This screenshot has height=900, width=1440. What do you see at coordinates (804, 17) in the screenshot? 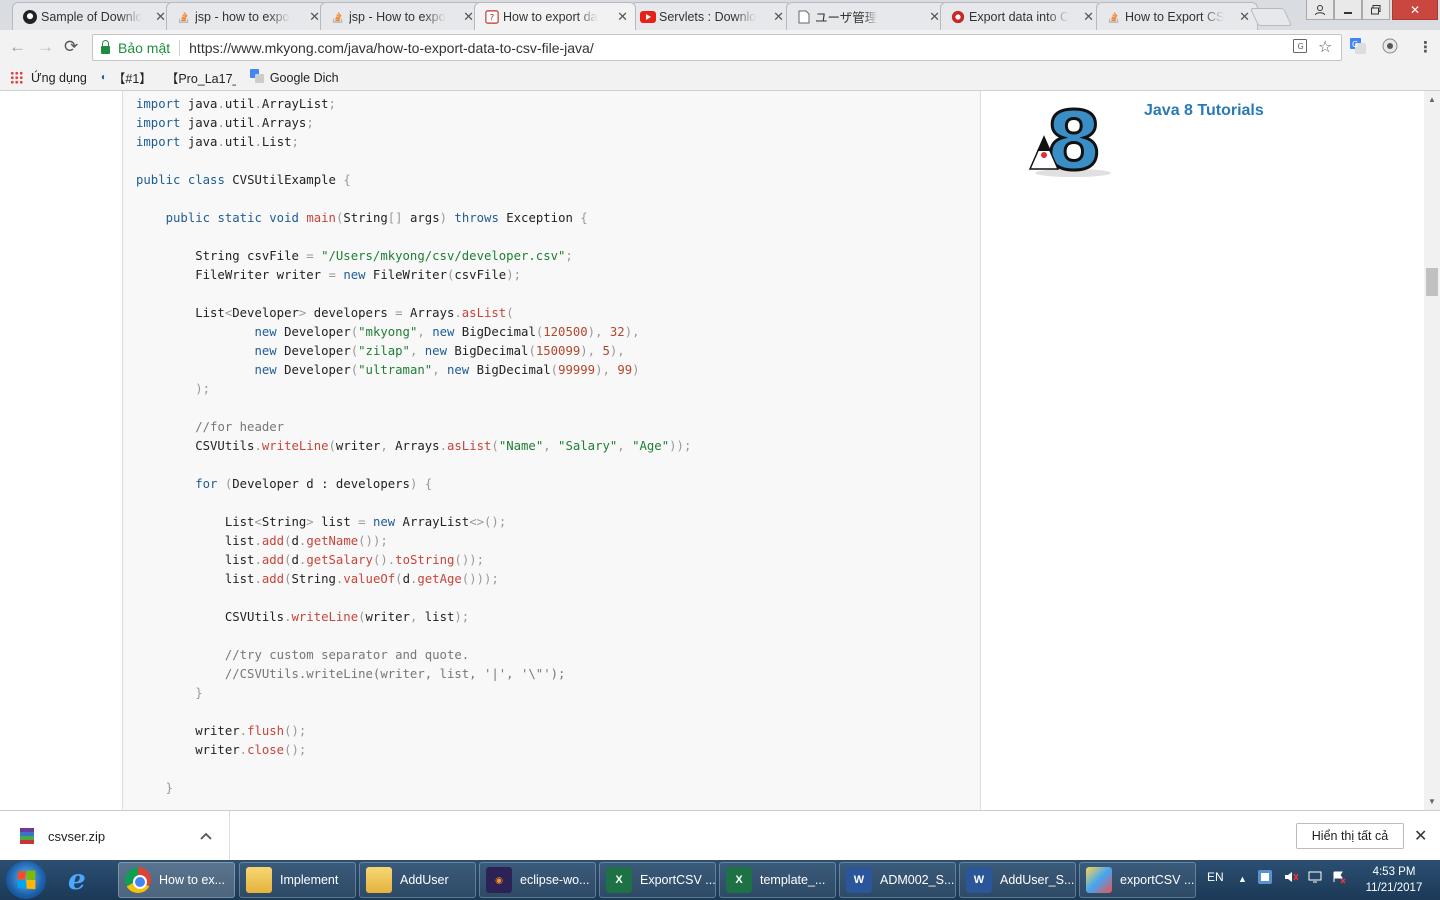
I see `page-icon` at bounding box center [804, 17].